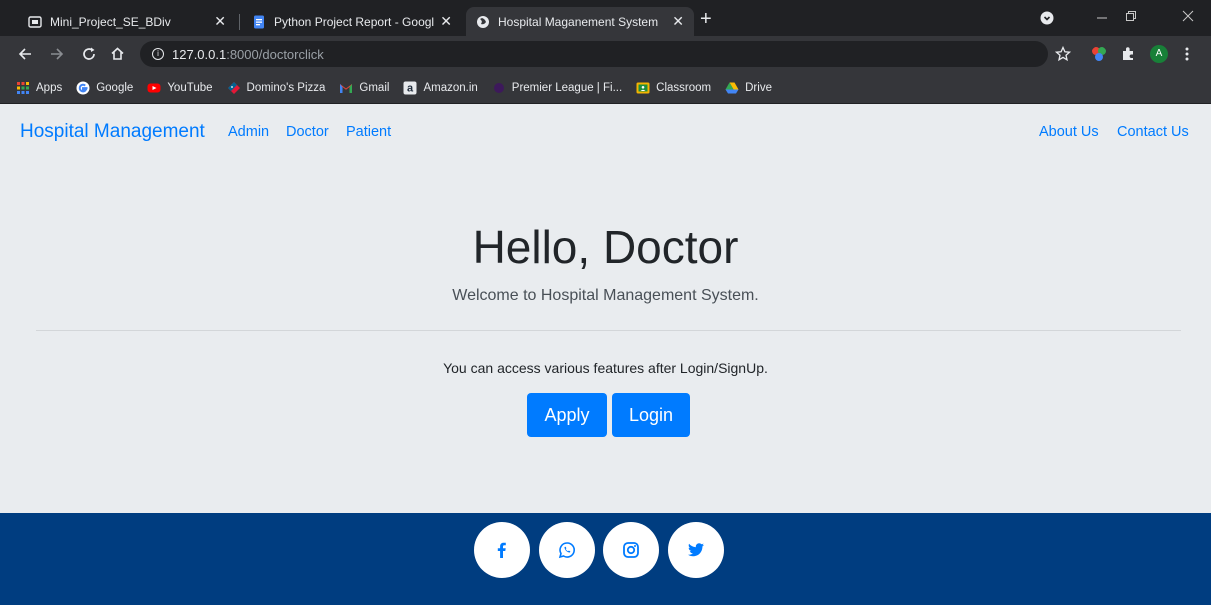 Image resolution: width=1211 pixels, height=605 pixels. Describe the element at coordinates (651, 415) in the screenshot. I see `login-button: Login` at that location.